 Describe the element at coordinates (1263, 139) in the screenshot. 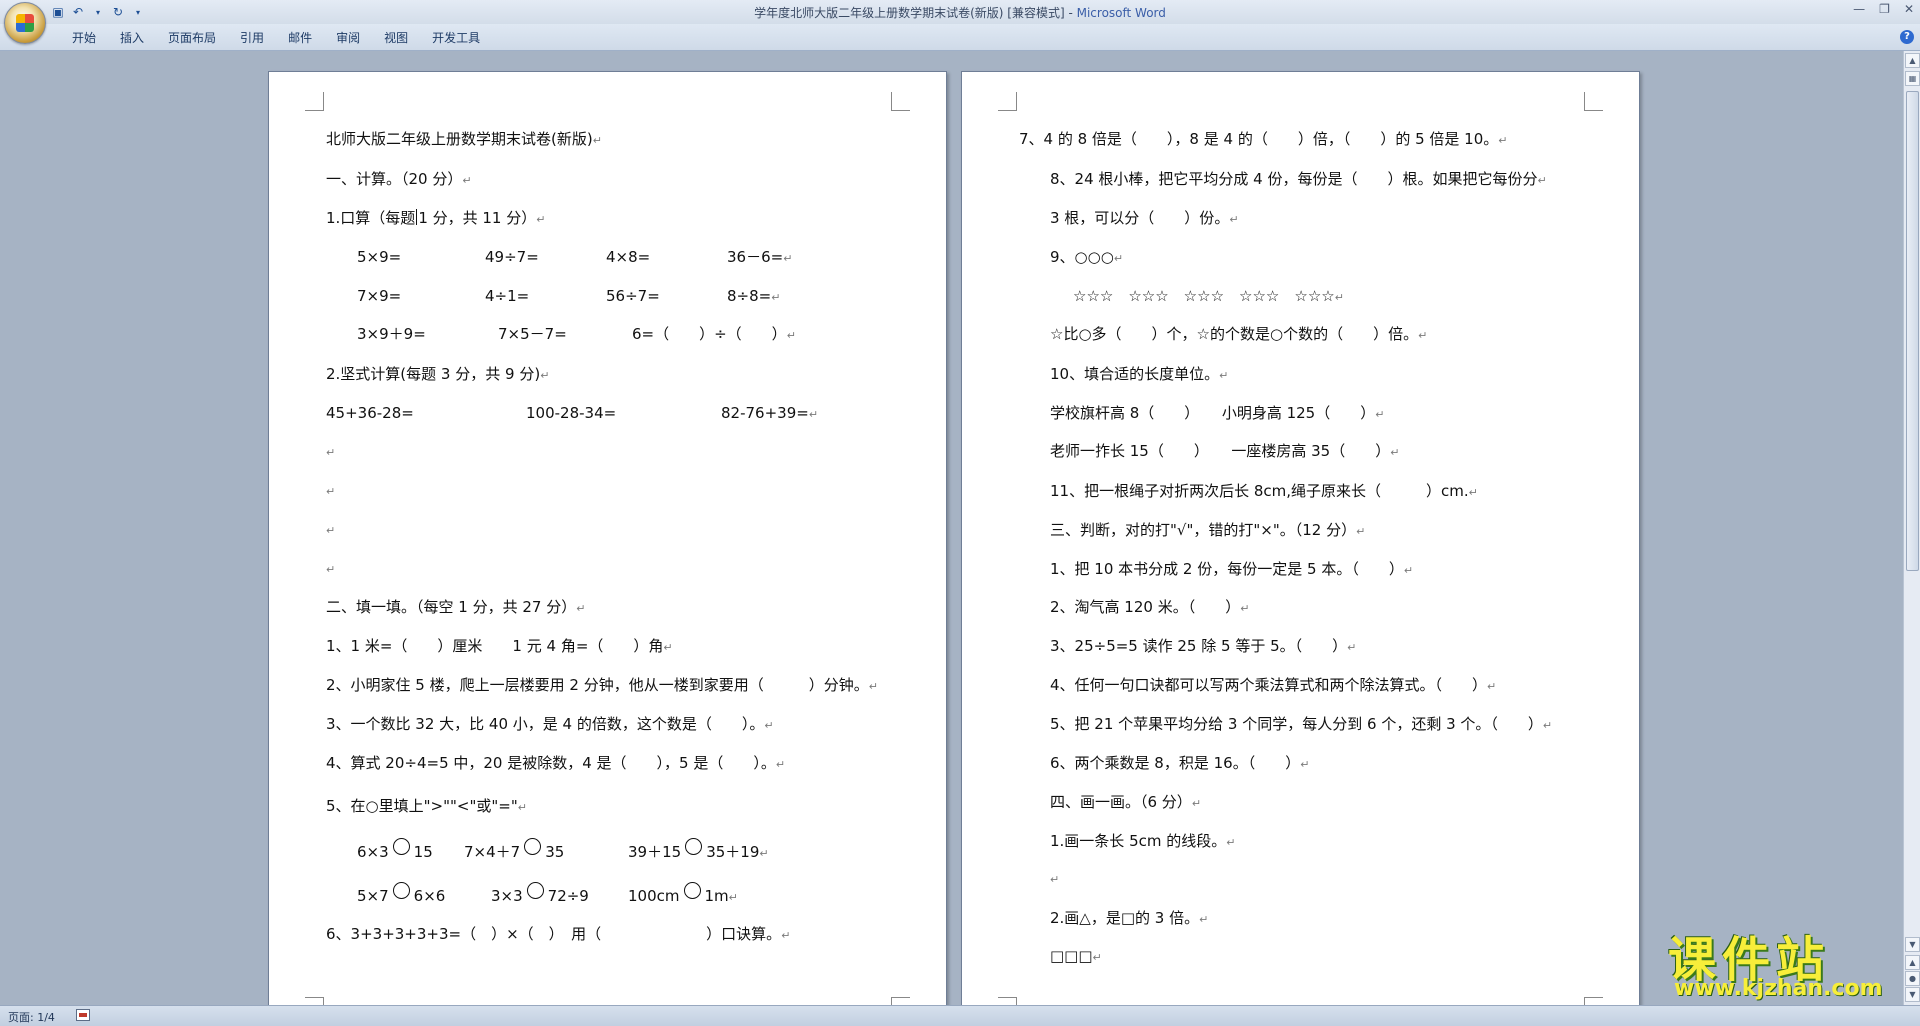

I see `question-line: 7、4 的 8 倍是（ ），8 是 4 的（ ）倍，（ ）的 5 倍是 10。↵` at that location.